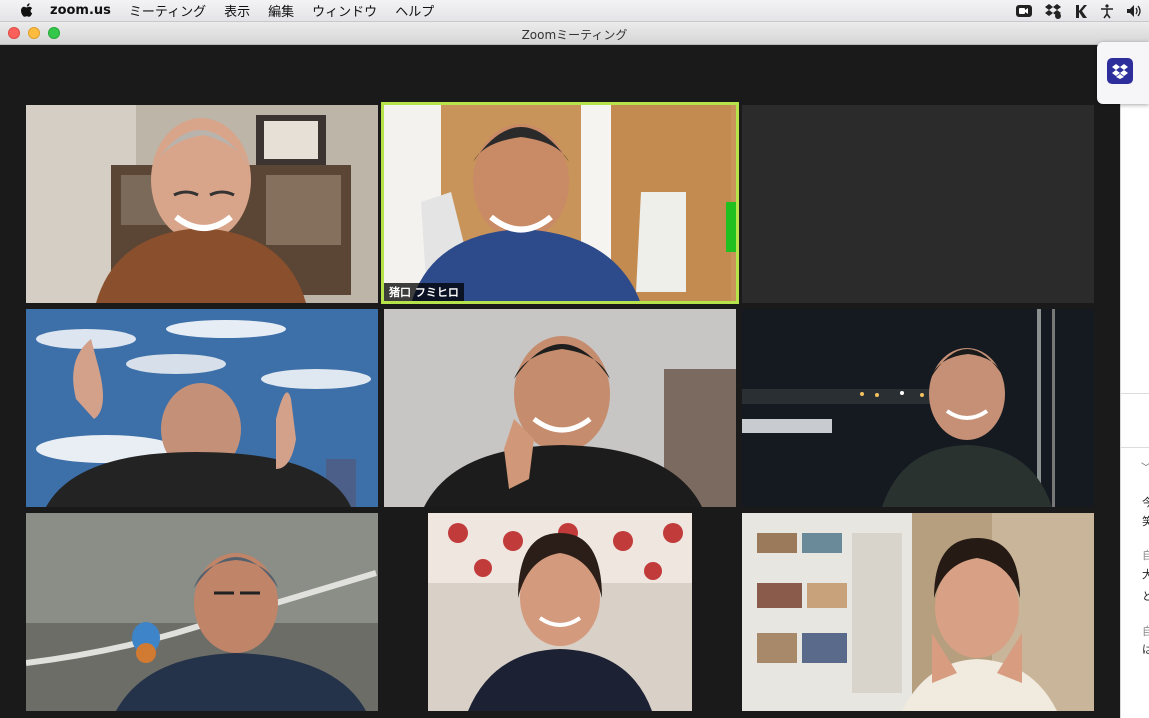 The width and height of the screenshot is (1149, 718). I want to click on video-tile-p3, so click(202, 408).